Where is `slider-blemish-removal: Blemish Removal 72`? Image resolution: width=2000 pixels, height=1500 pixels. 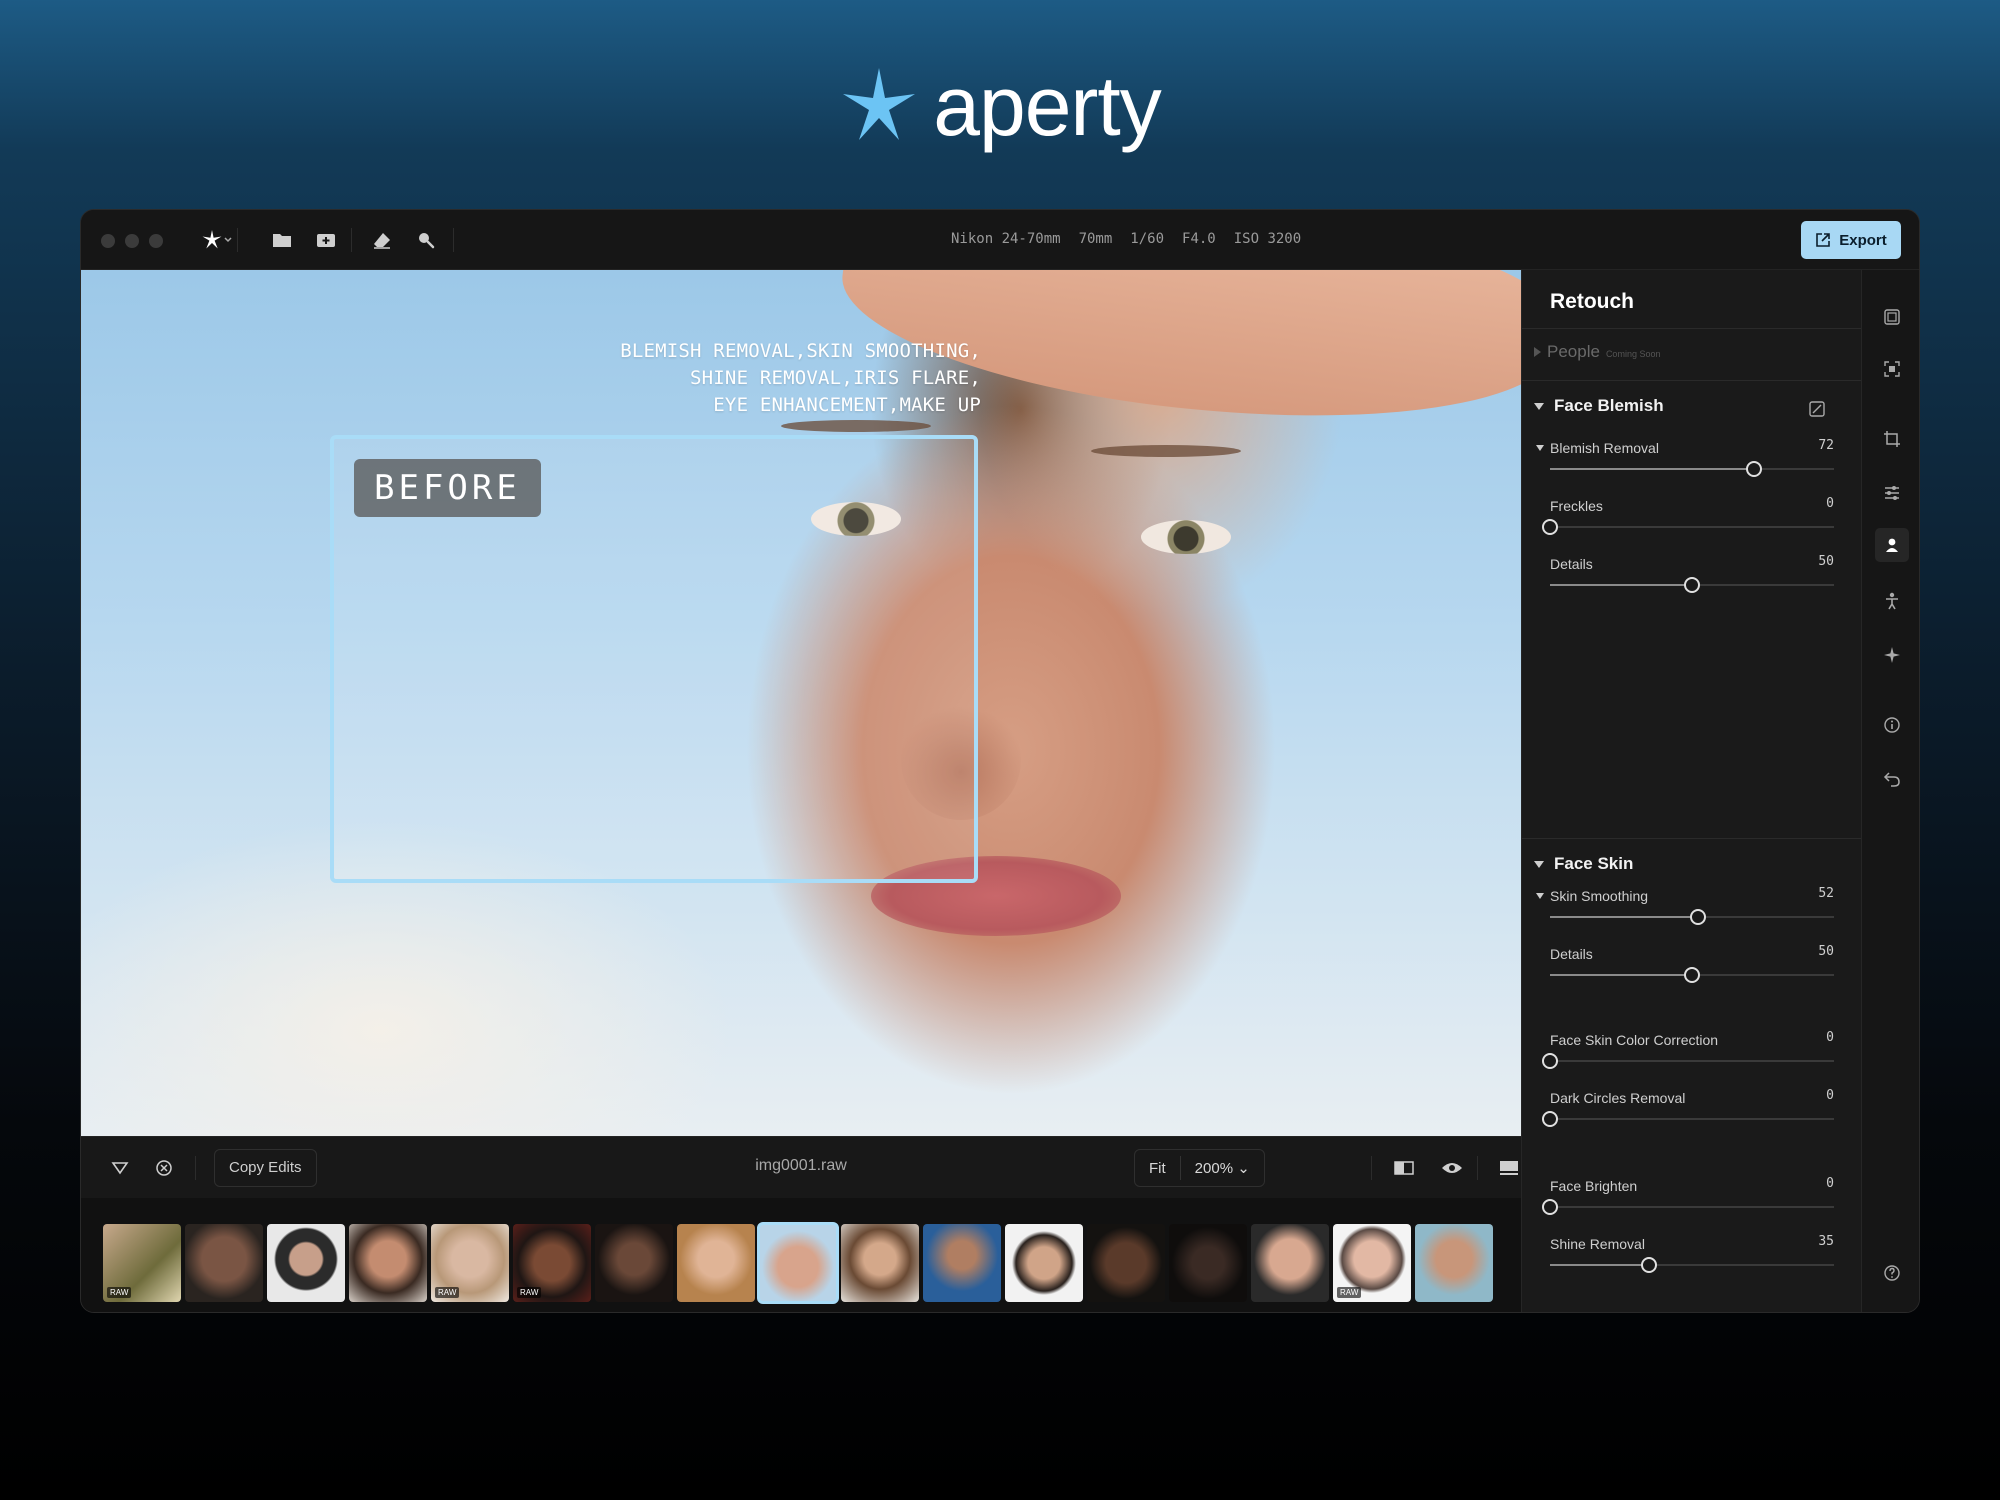 slider-blemish-removal: Blemish Removal 72 is located at coordinates (1685, 461).